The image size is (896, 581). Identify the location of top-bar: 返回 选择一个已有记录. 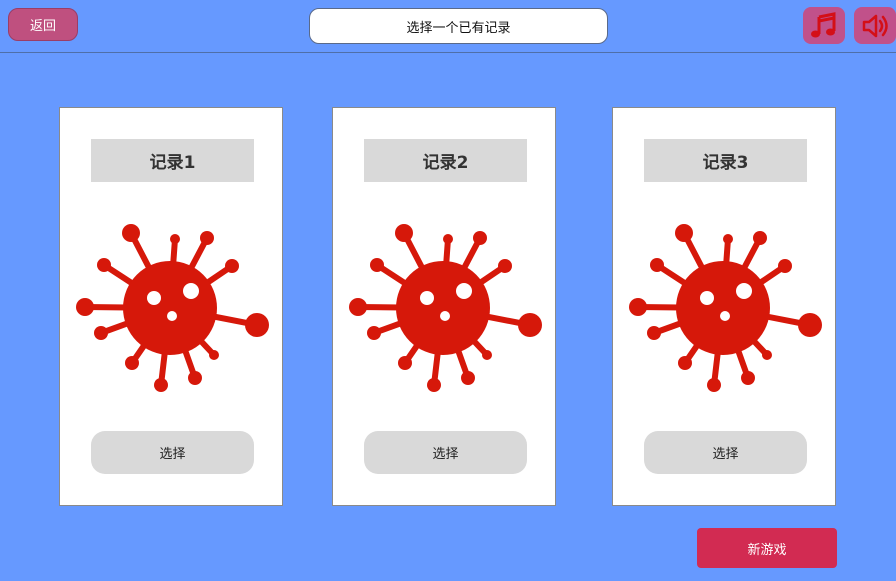
(448, 26).